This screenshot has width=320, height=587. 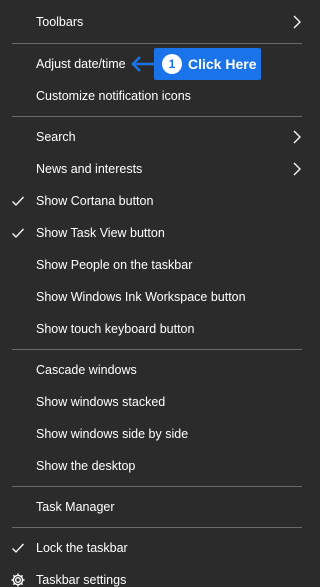 I want to click on step-number-badge: 1, so click(x=172, y=64).